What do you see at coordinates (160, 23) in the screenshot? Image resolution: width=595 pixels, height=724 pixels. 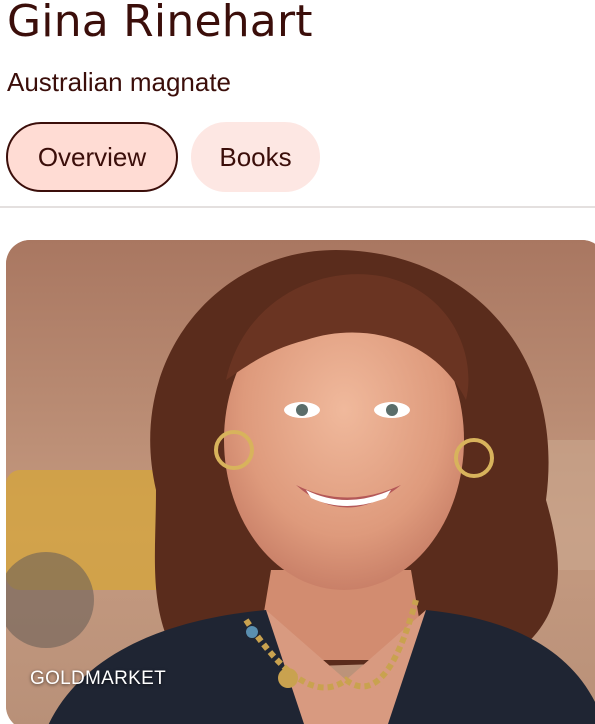 I see `page-title: Gina Rinehart` at bounding box center [160, 23].